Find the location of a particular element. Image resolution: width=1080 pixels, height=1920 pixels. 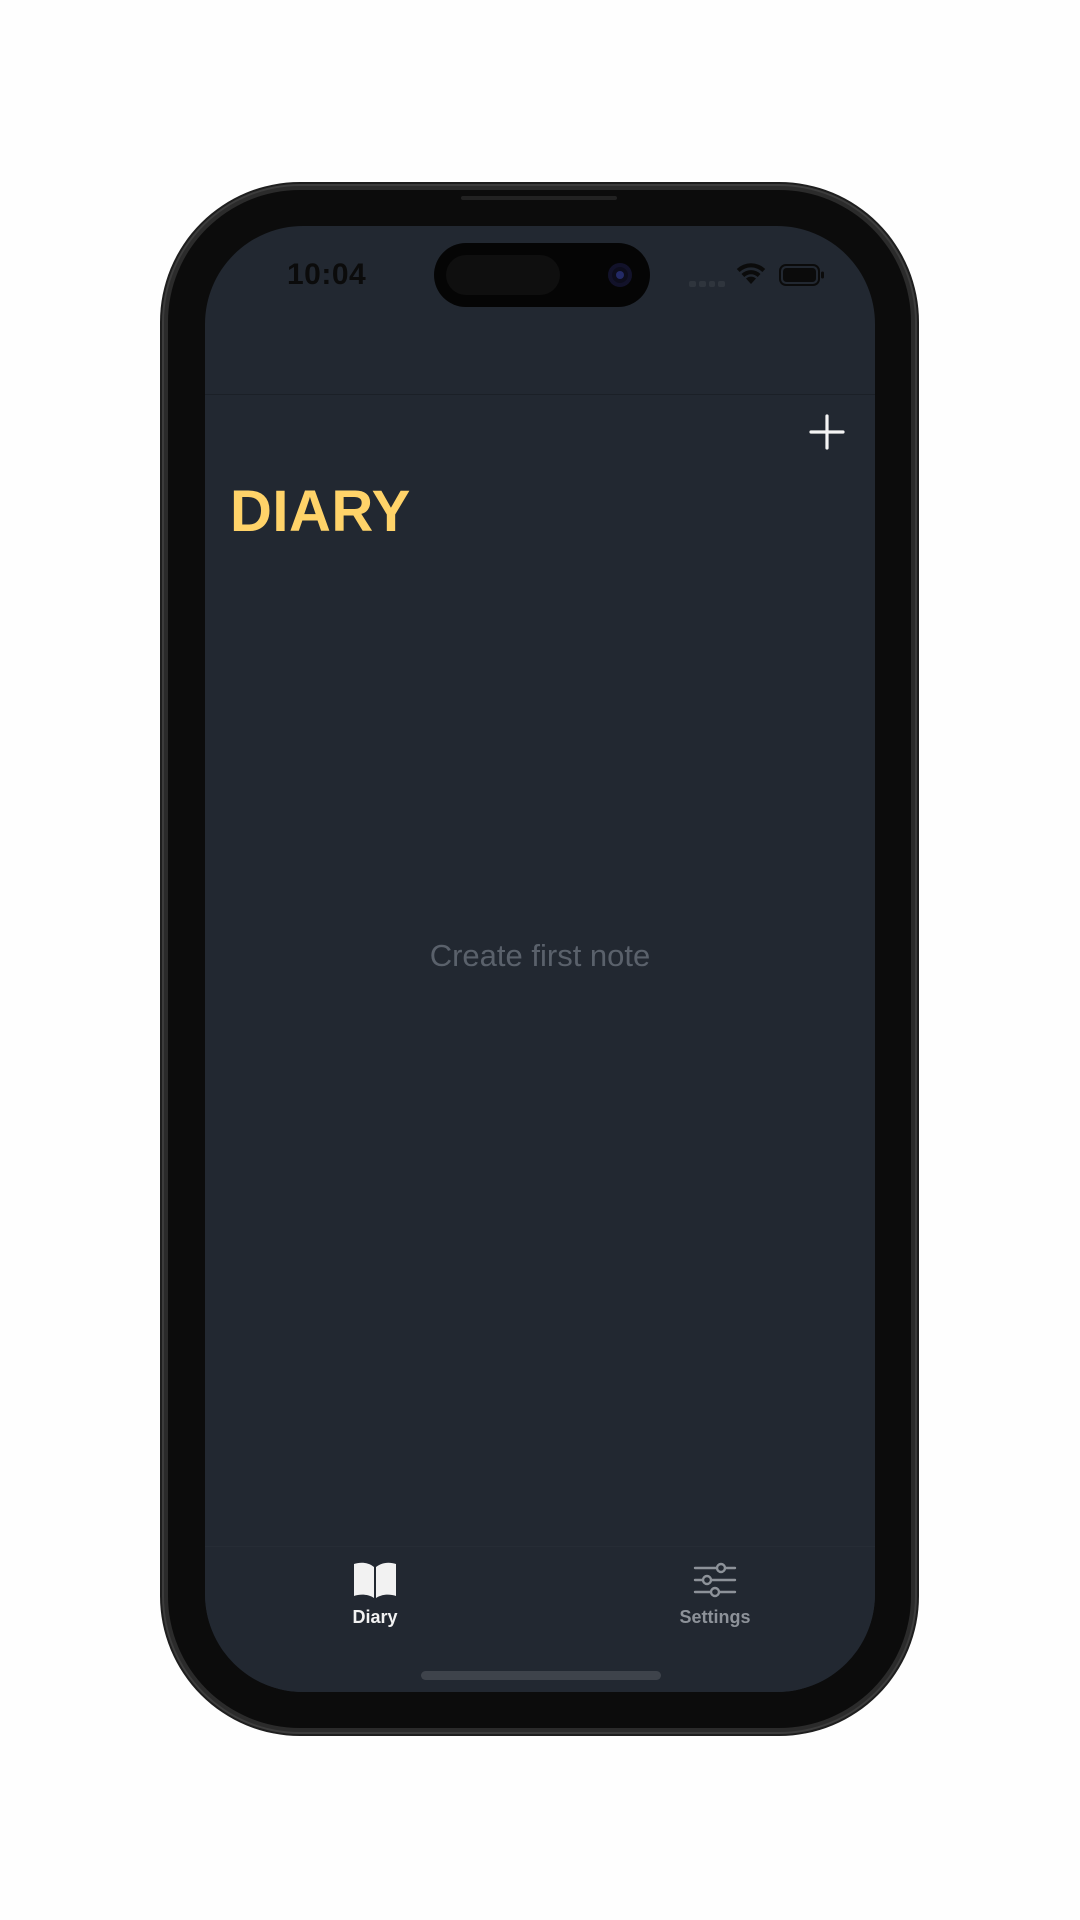

header-divider is located at coordinates (540, 394).